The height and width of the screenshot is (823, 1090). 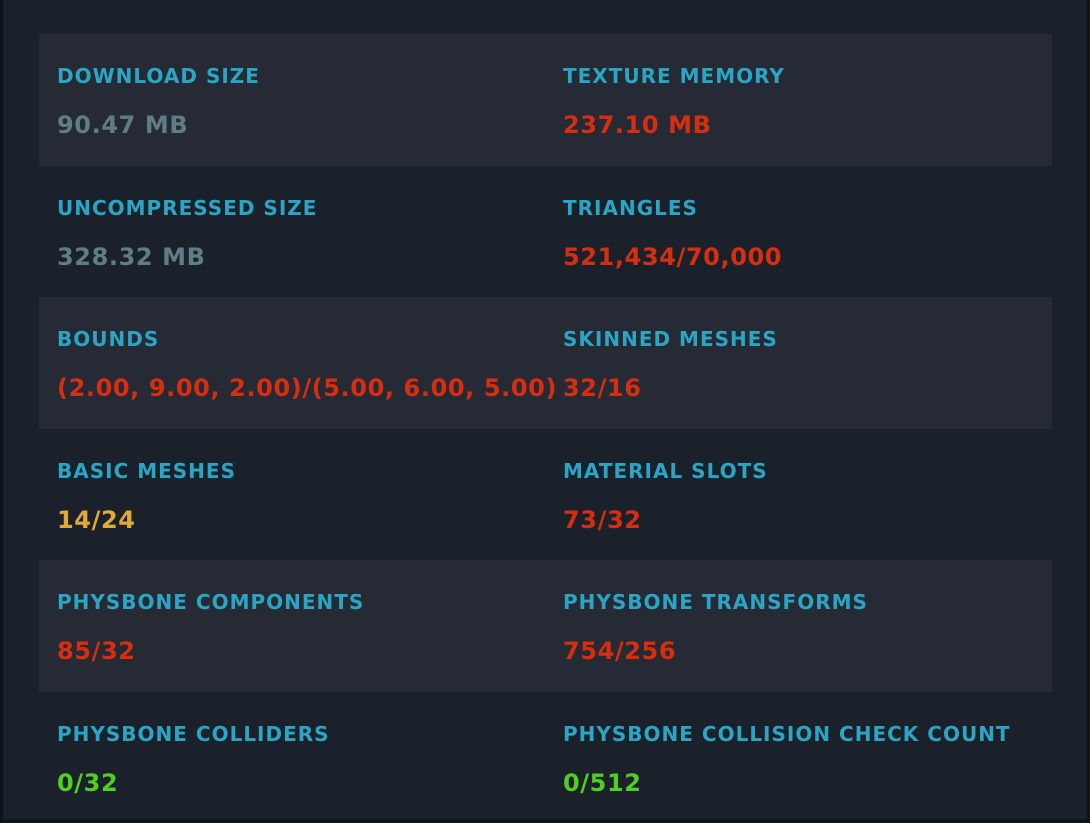 I want to click on stat-value: 521,434/70,000, so click(x=807, y=257).